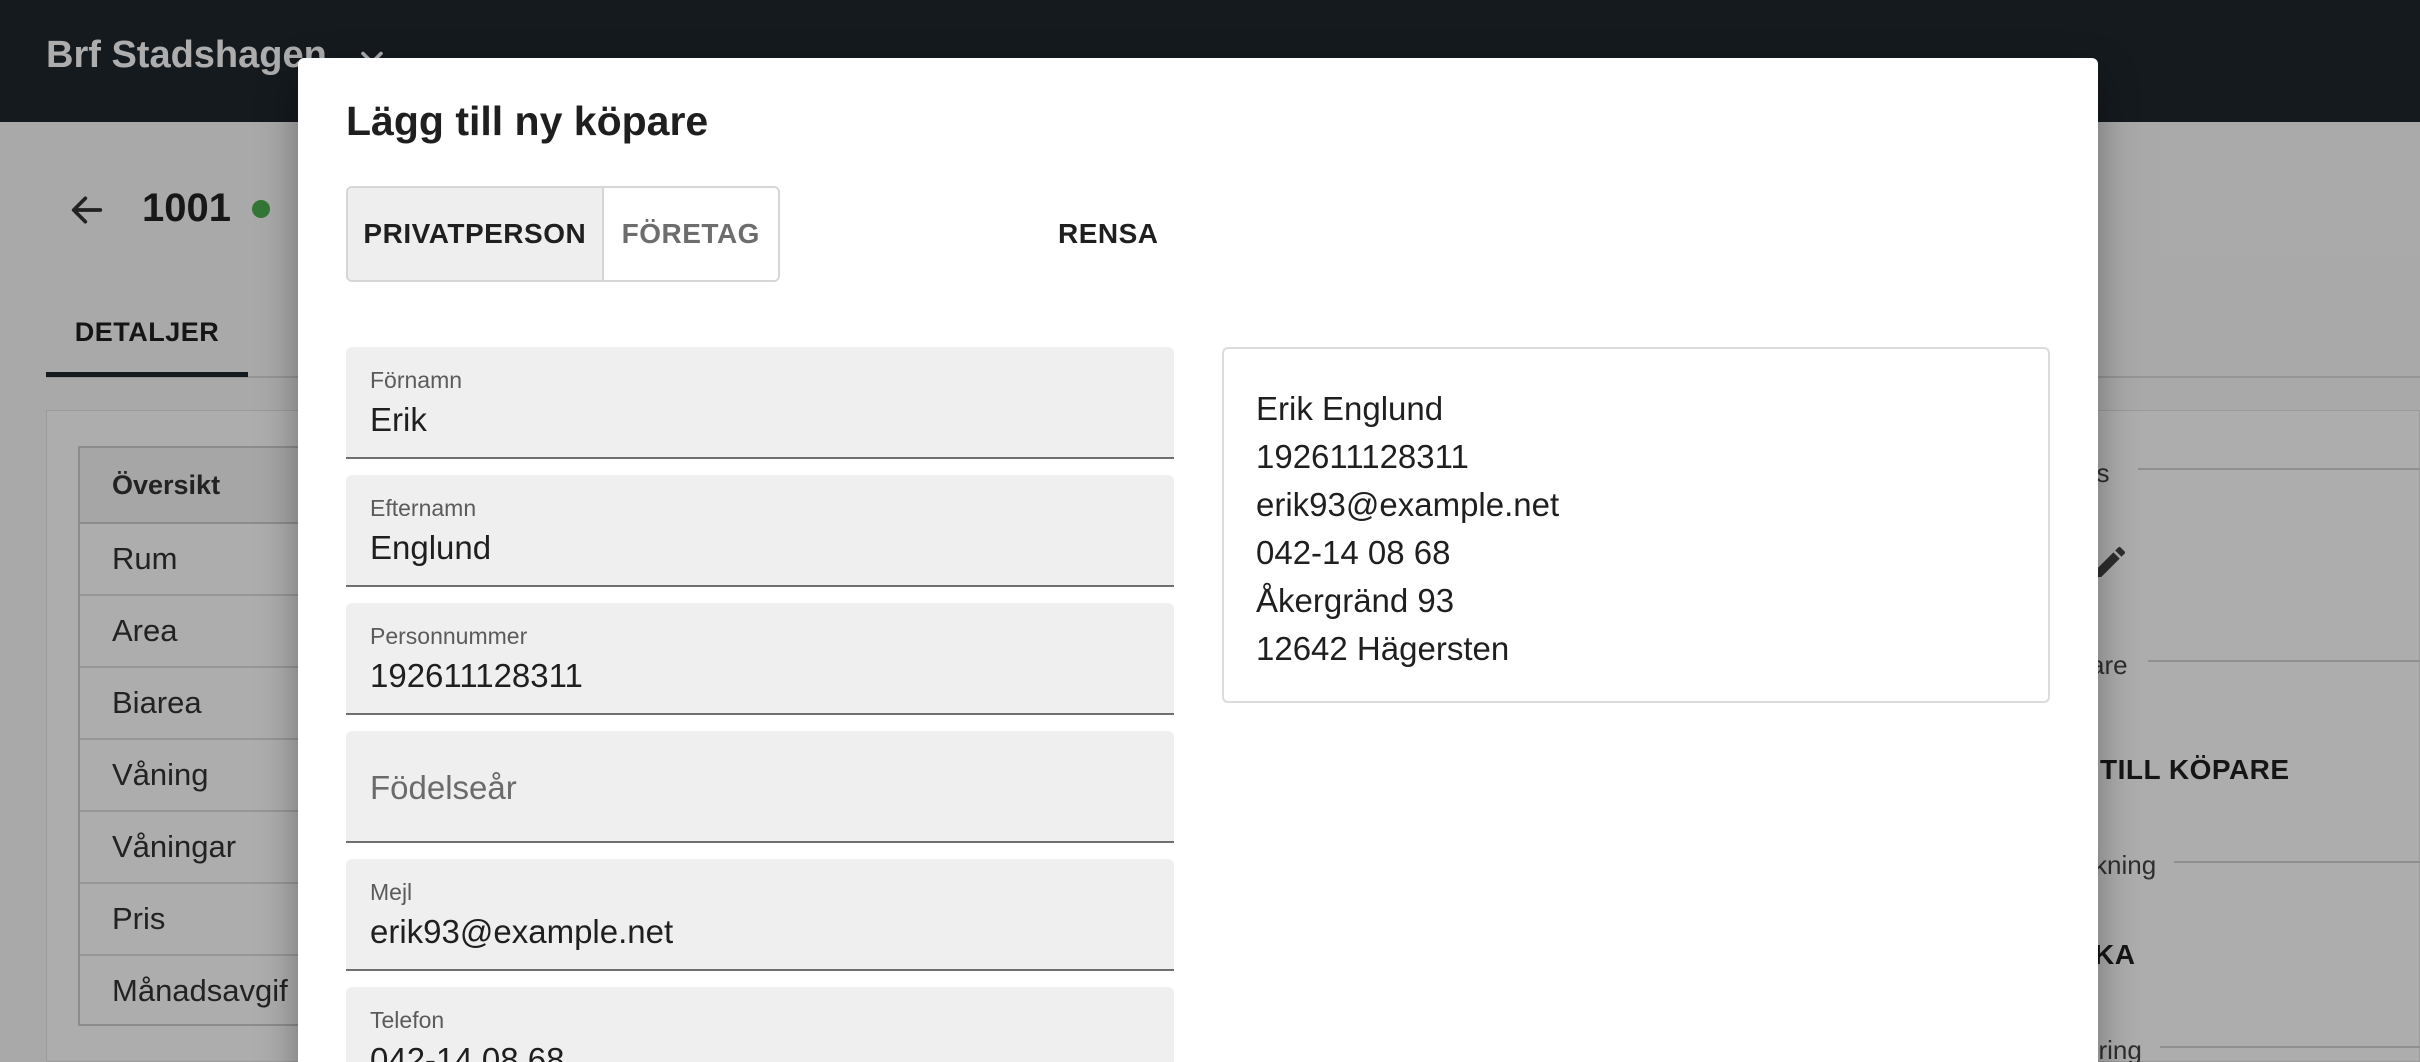 This screenshot has height=1062, width=2420. I want to click on email-label: Mejl, so click(391, 892).